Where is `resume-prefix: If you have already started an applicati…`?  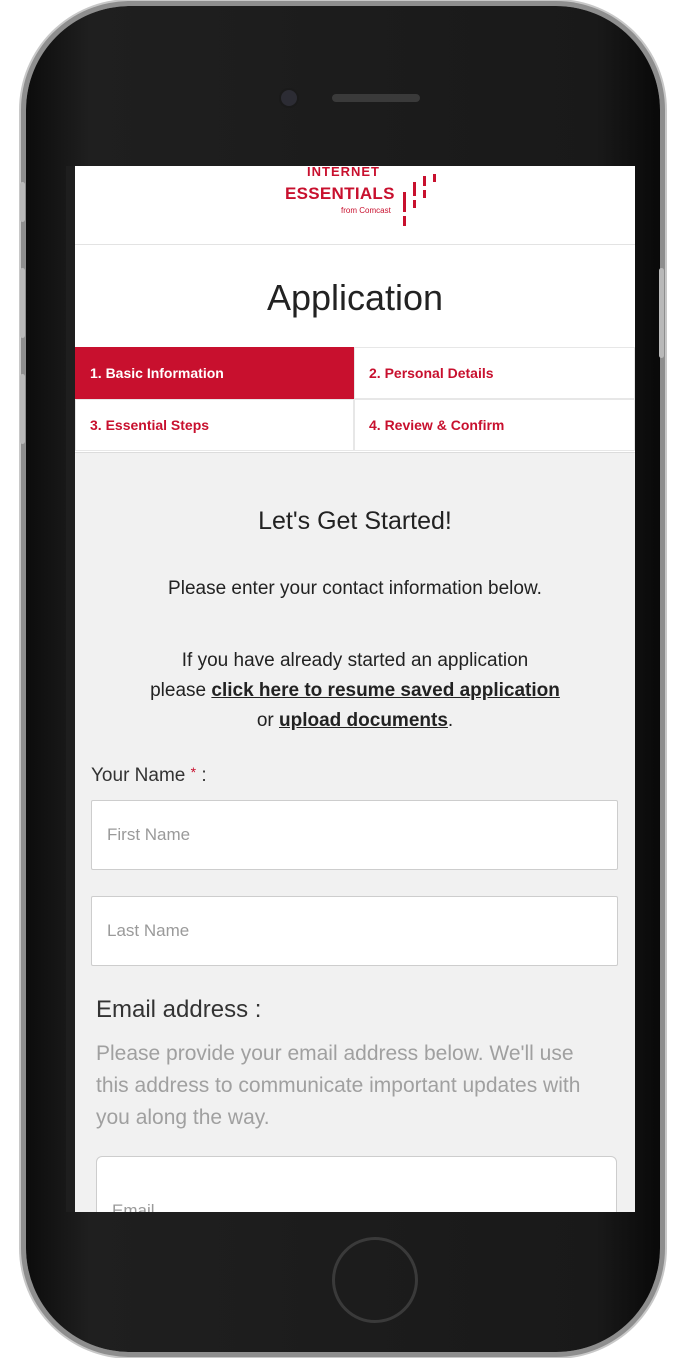 resume-prefix: If you have already started an applicati… is located at coordinates (355, 660).